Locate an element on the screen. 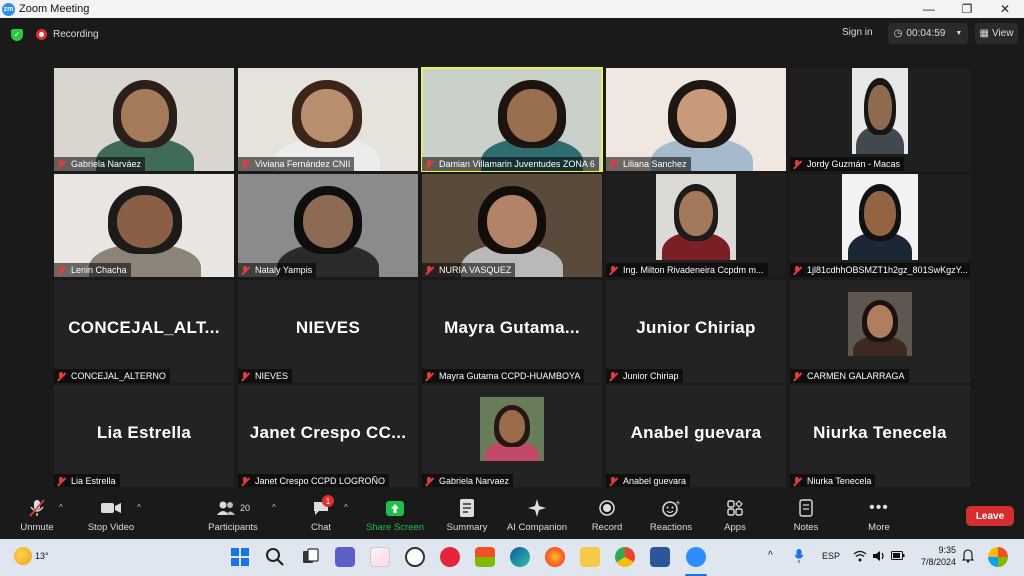 This screenshot has width=1024, height=576. view-button: ▦ View is located at coordinates (996, 33).